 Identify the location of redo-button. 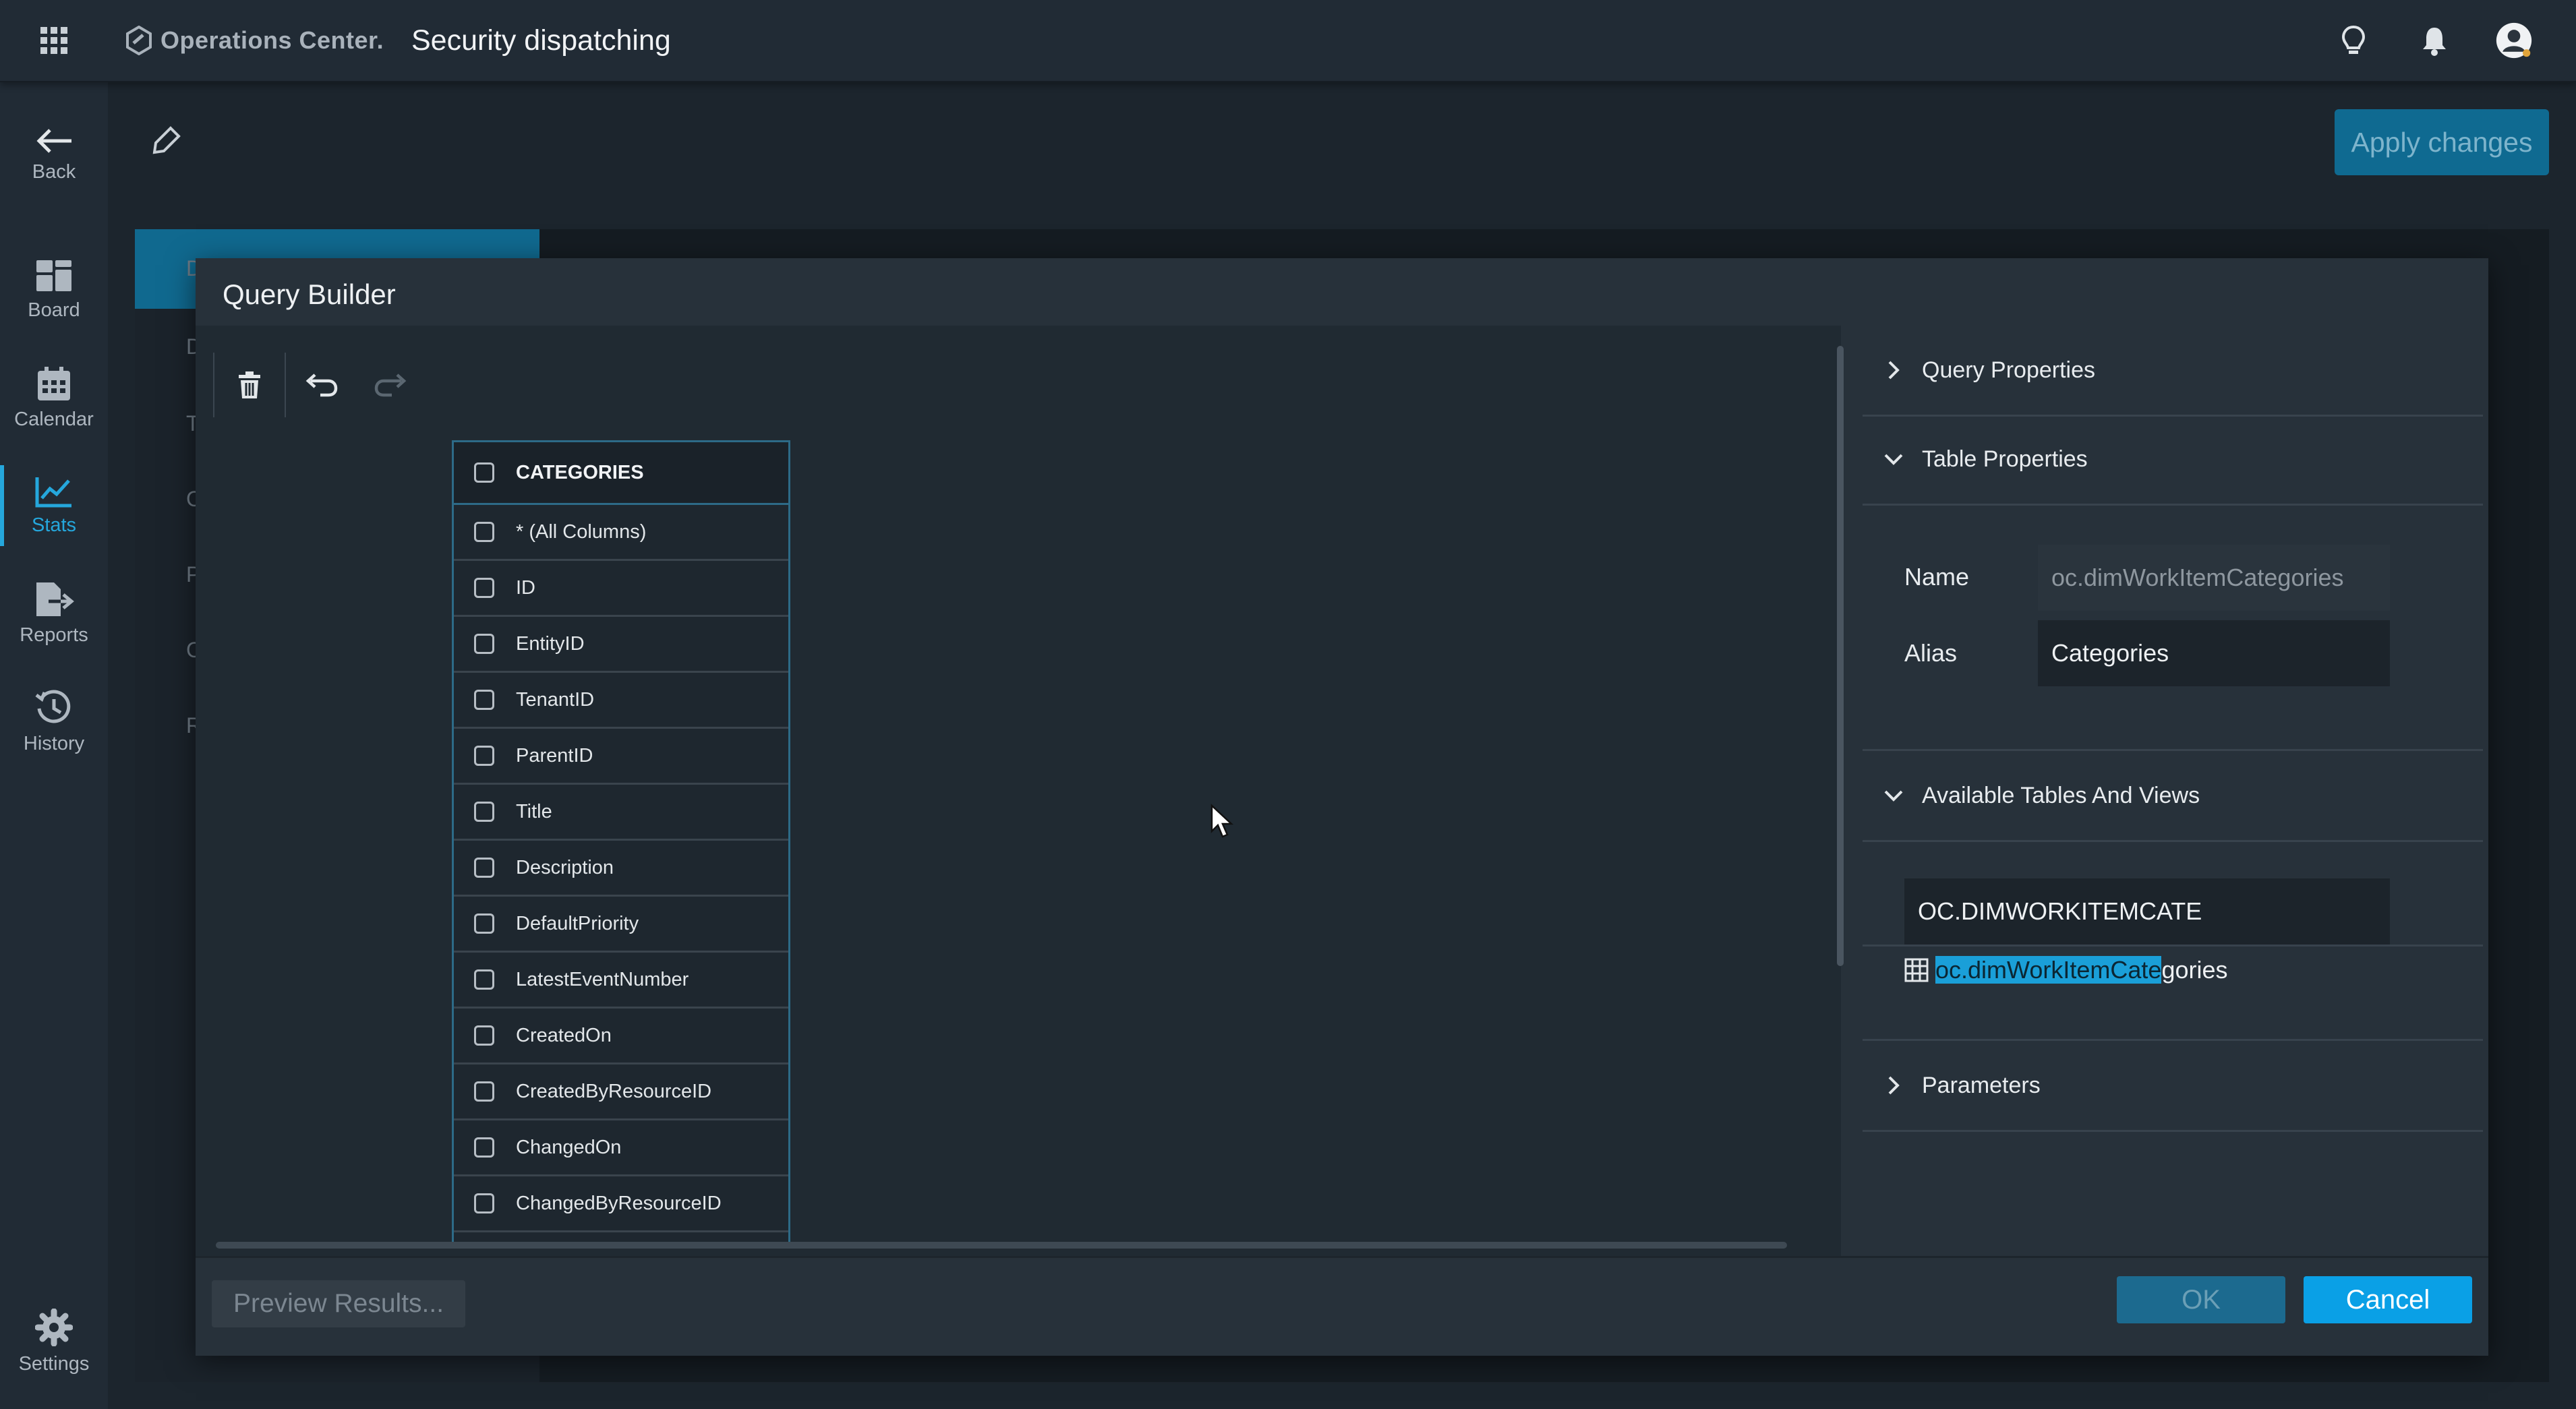
(391, 385).